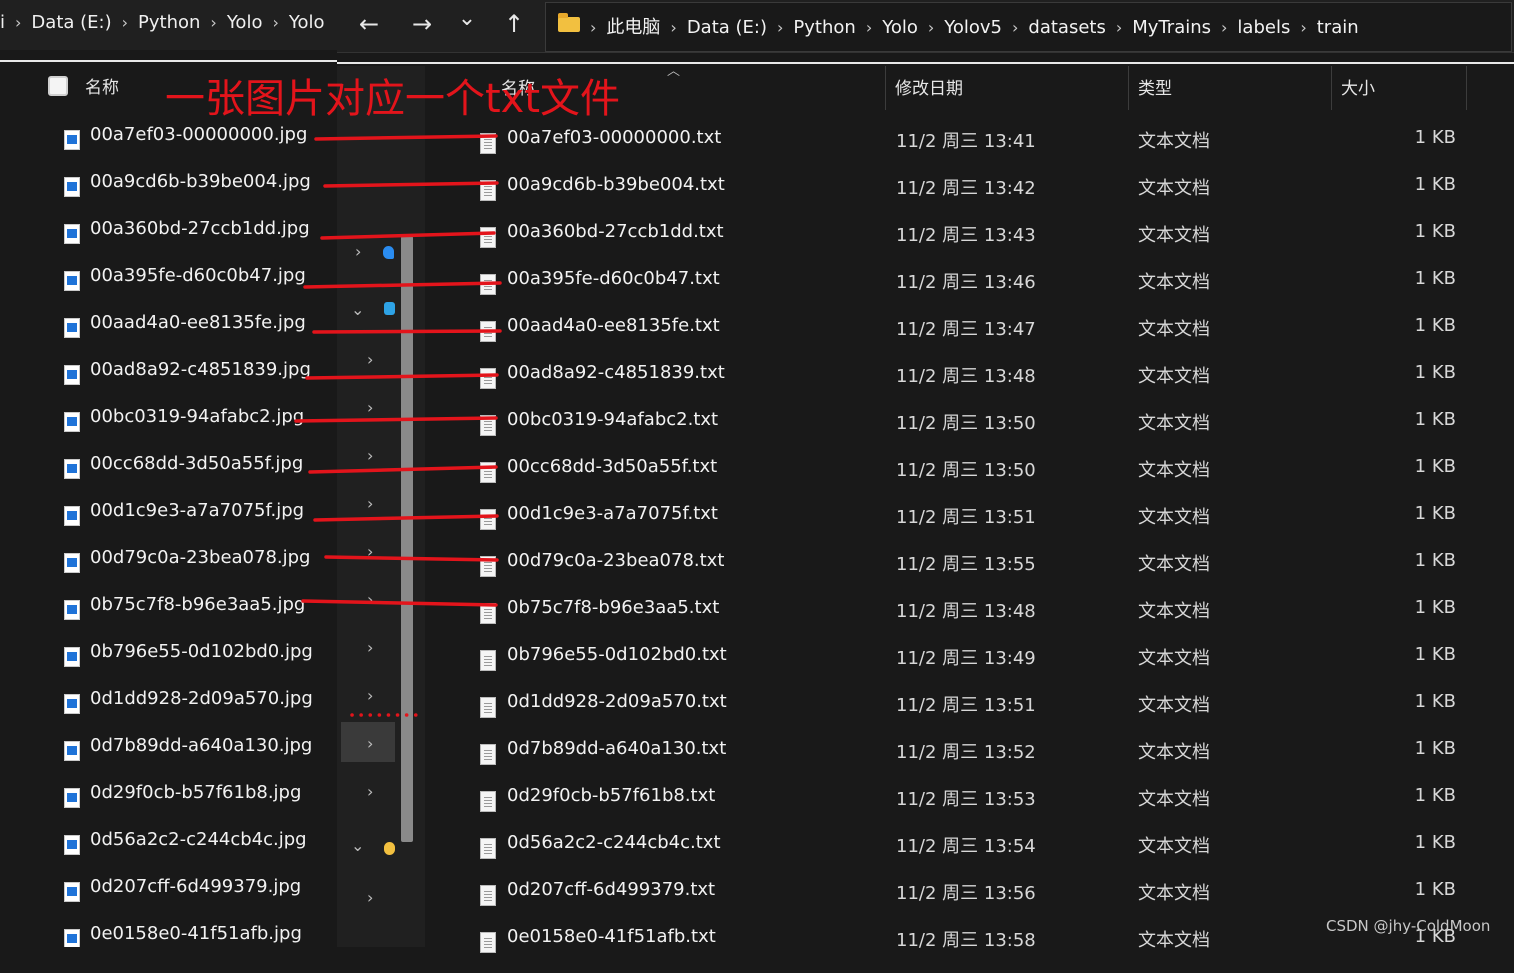  I want to click on crumb-this-pc: 此电脑, so click(633, 26).